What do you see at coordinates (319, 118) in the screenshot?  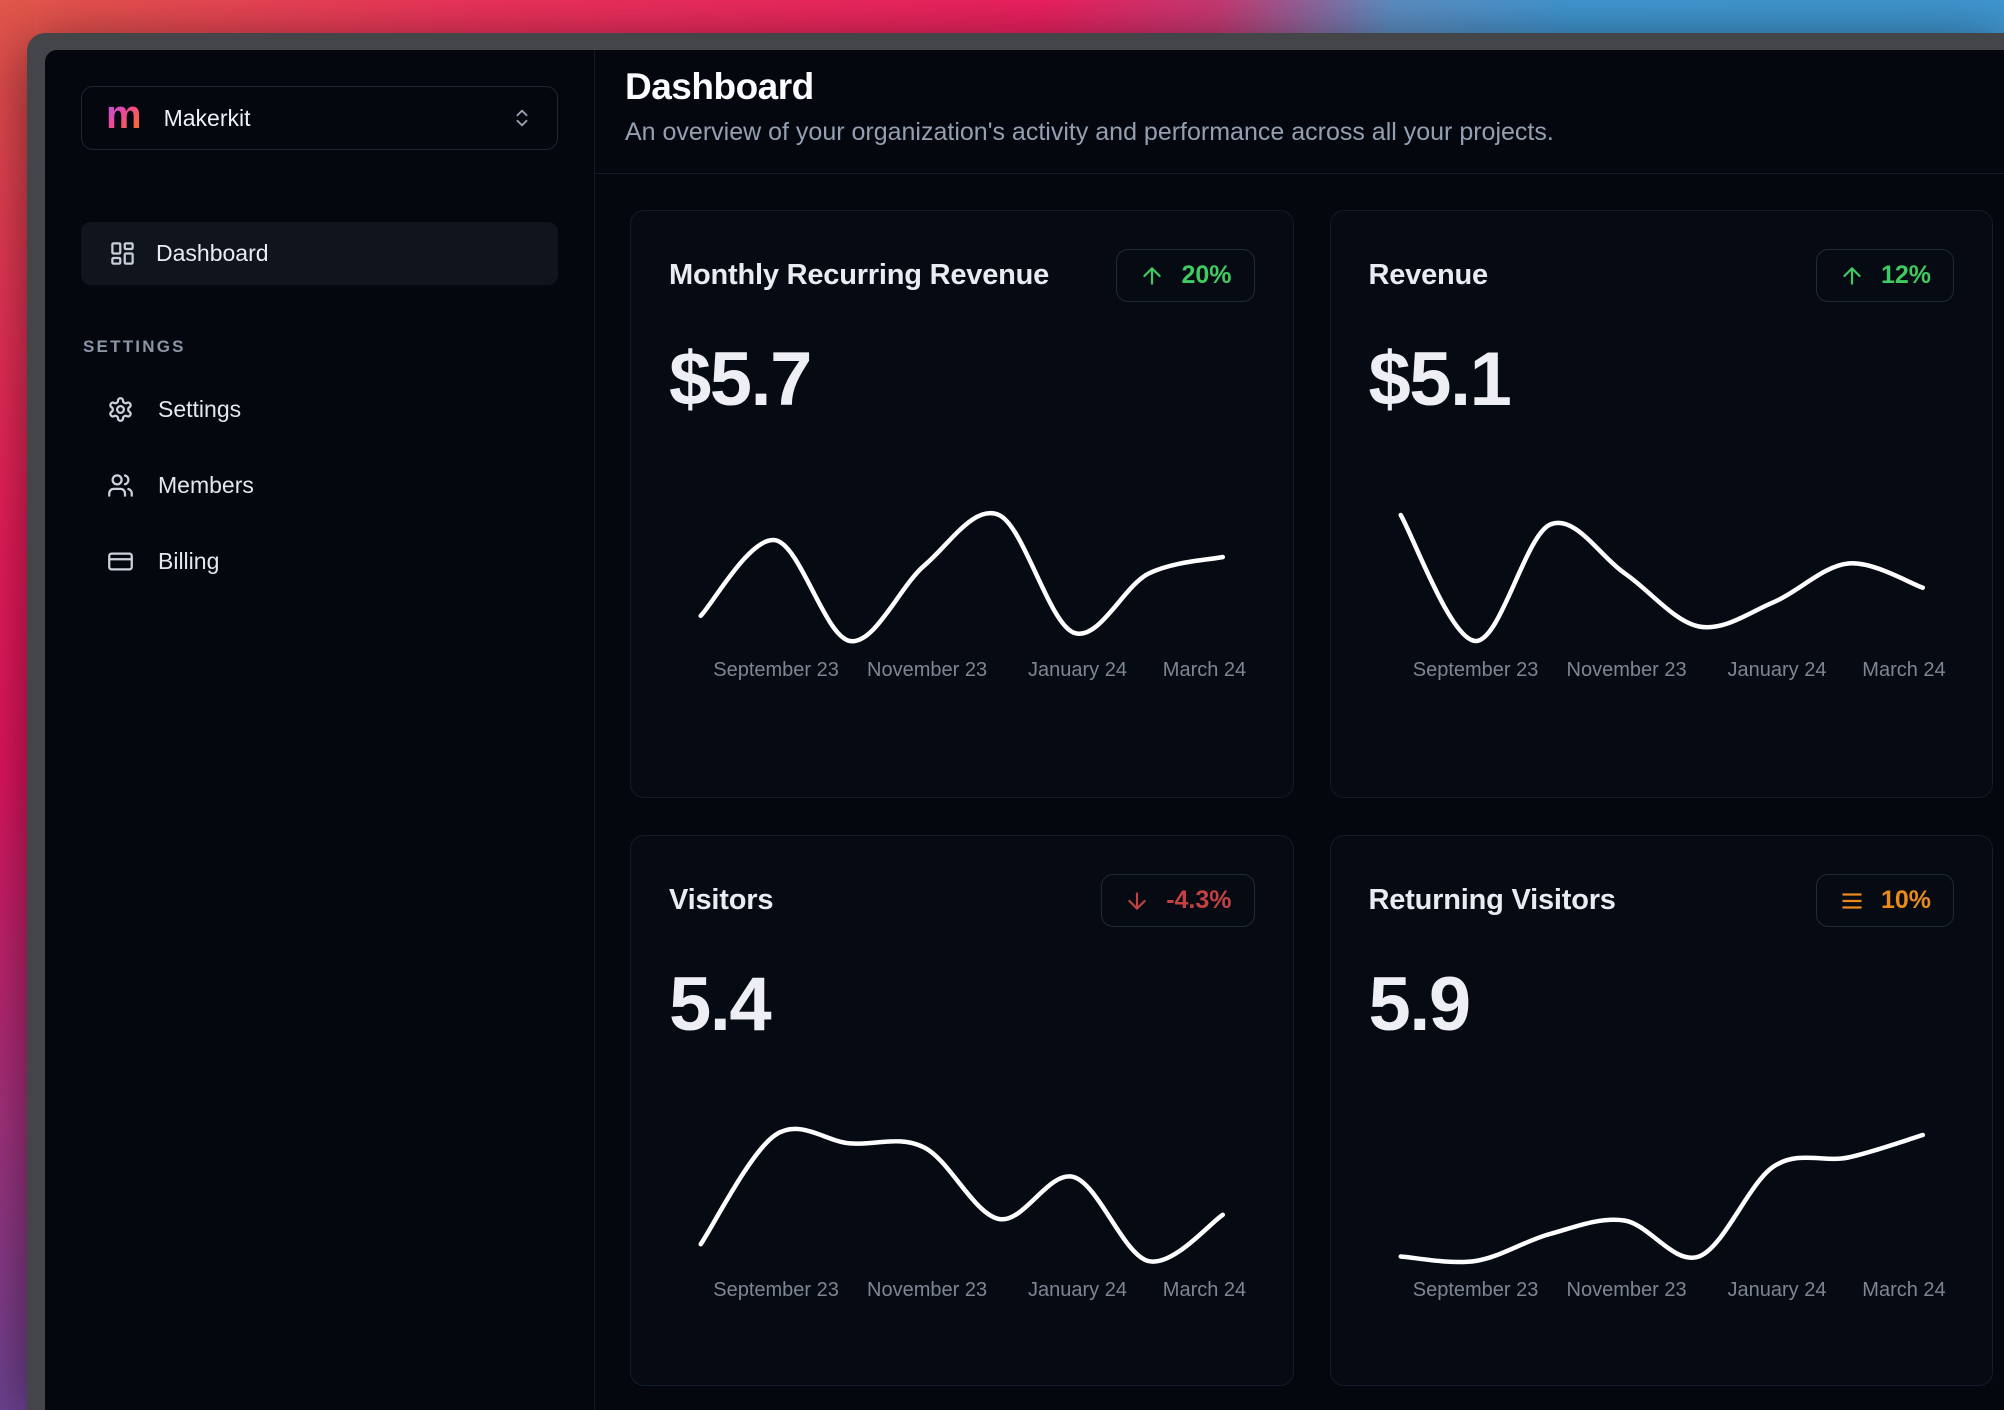 I see `workspace-selector: m Makerkit` at bounding box center [319, 118].